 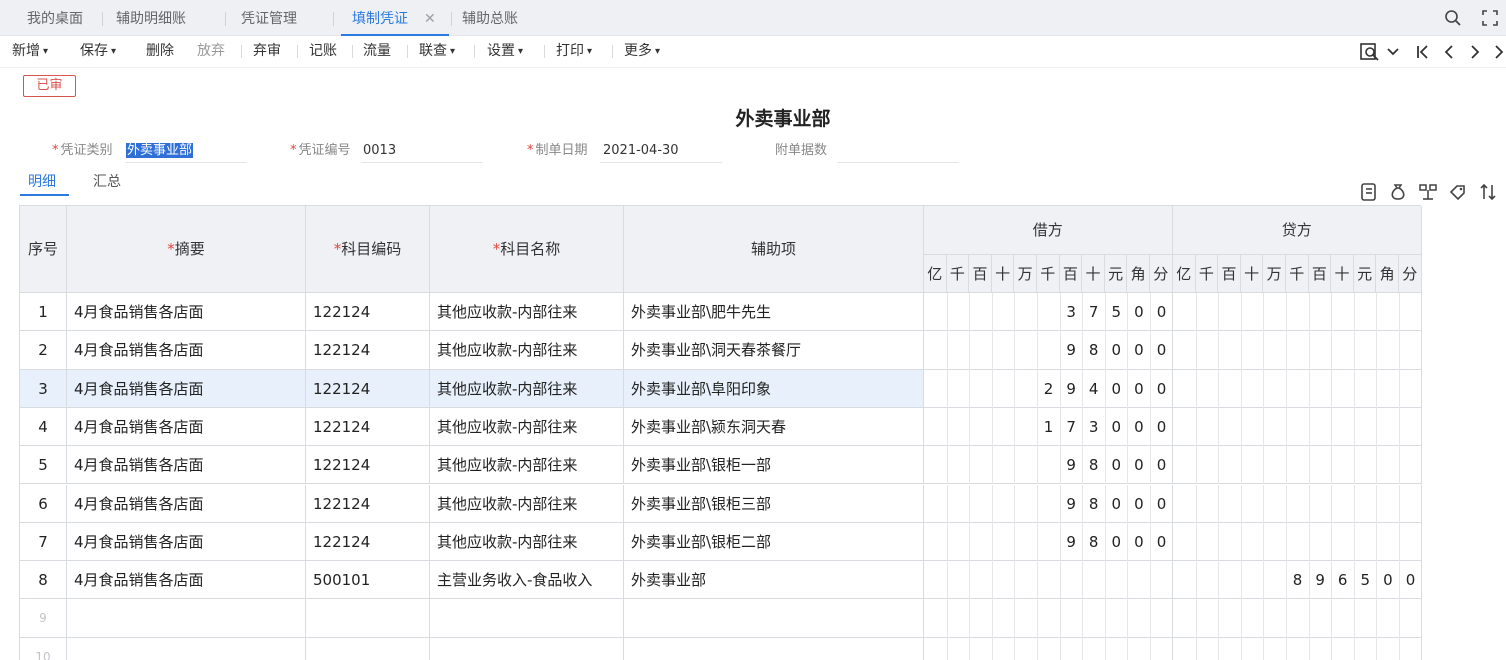 I want to click on date-field: 2021-04-30, so click(x=641, y=151).